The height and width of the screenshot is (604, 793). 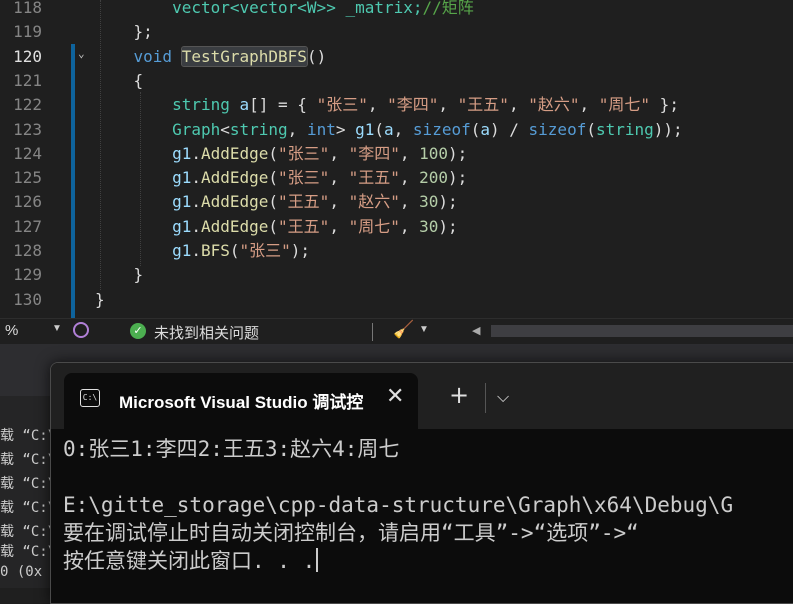 What do you see at coordinates (283, 105) in the screenshot?
I see `code-token: [] = {` at bounding box center [283, 105].